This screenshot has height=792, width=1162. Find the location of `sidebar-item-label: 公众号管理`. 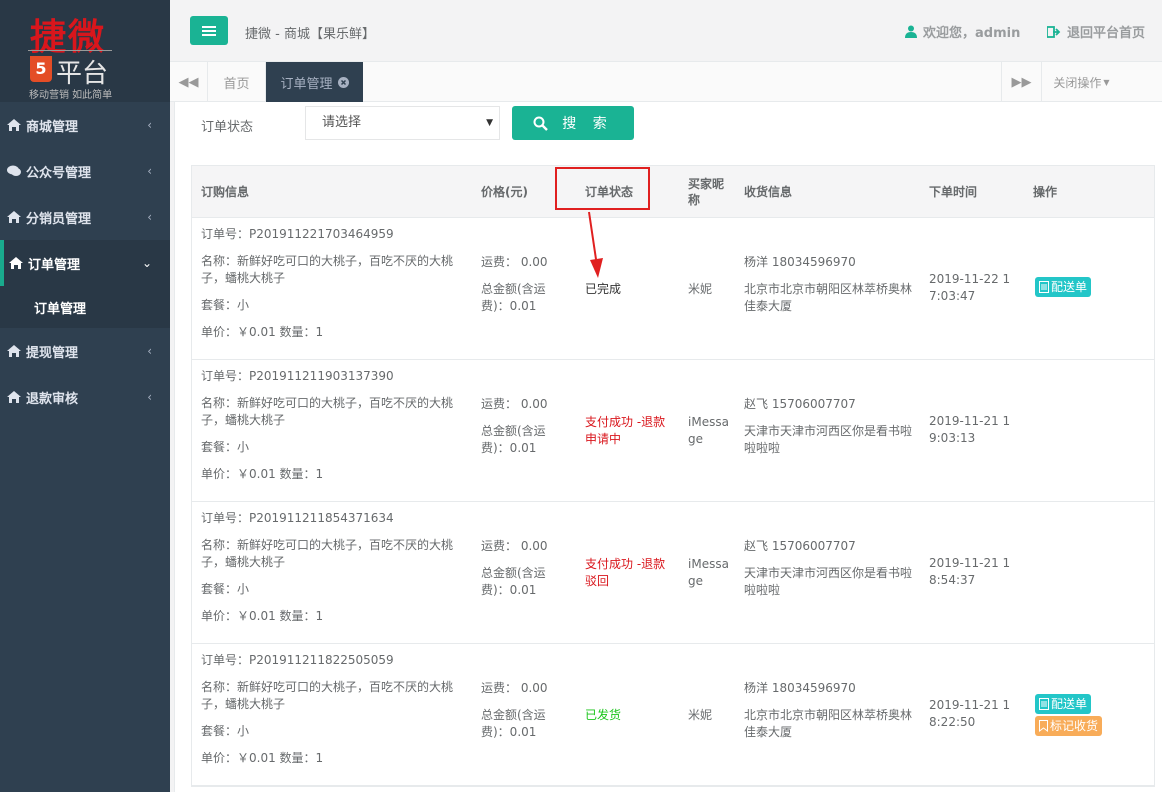

sidebar-item-label: 公众号管理 is located at coordinates (59, 173).